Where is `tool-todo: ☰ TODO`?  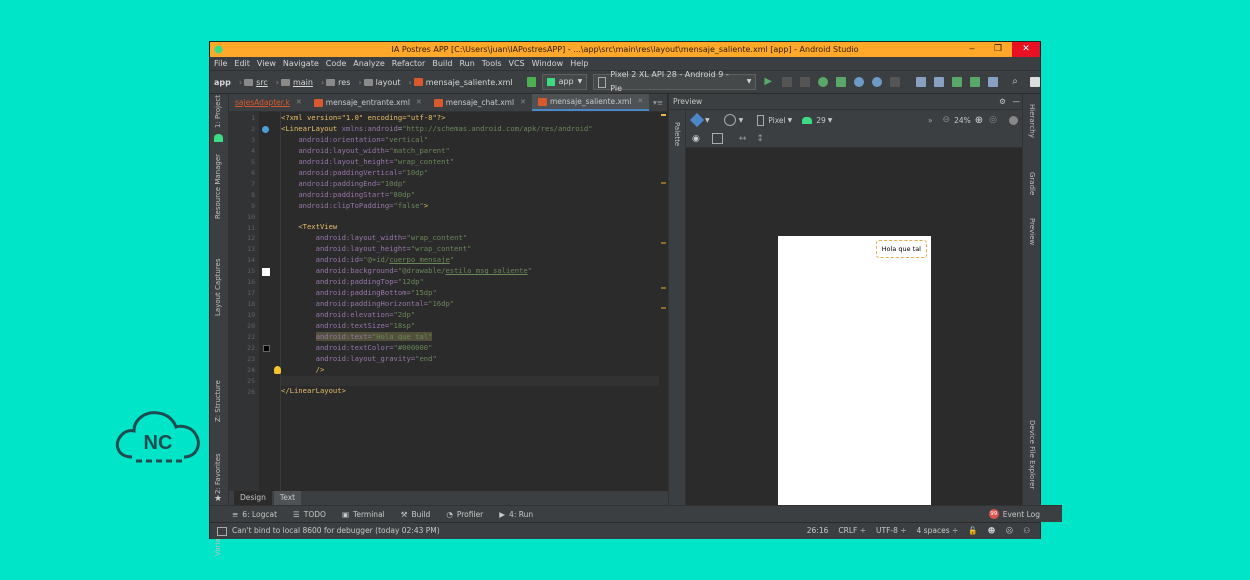 tool-todo: ☰ TODO is located at coordinates (309, 514).